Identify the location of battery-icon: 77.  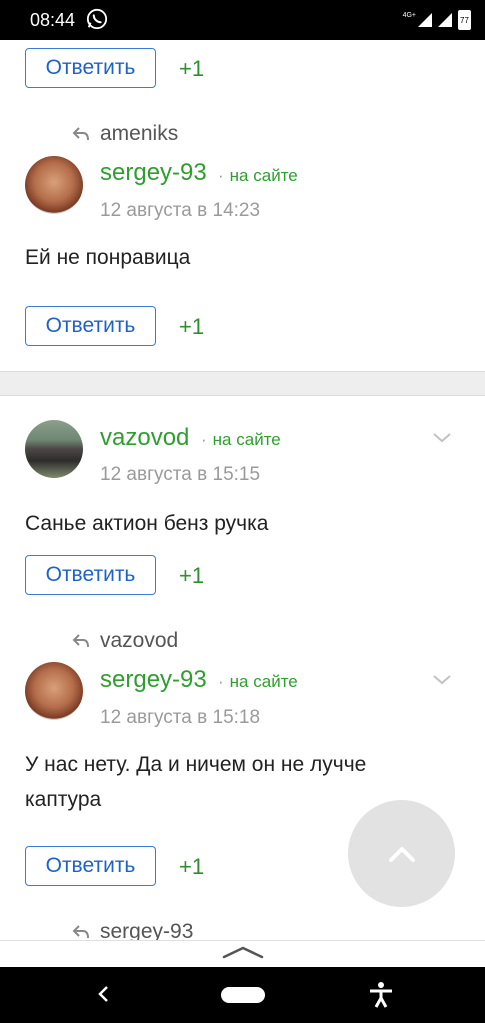
(464, 20).